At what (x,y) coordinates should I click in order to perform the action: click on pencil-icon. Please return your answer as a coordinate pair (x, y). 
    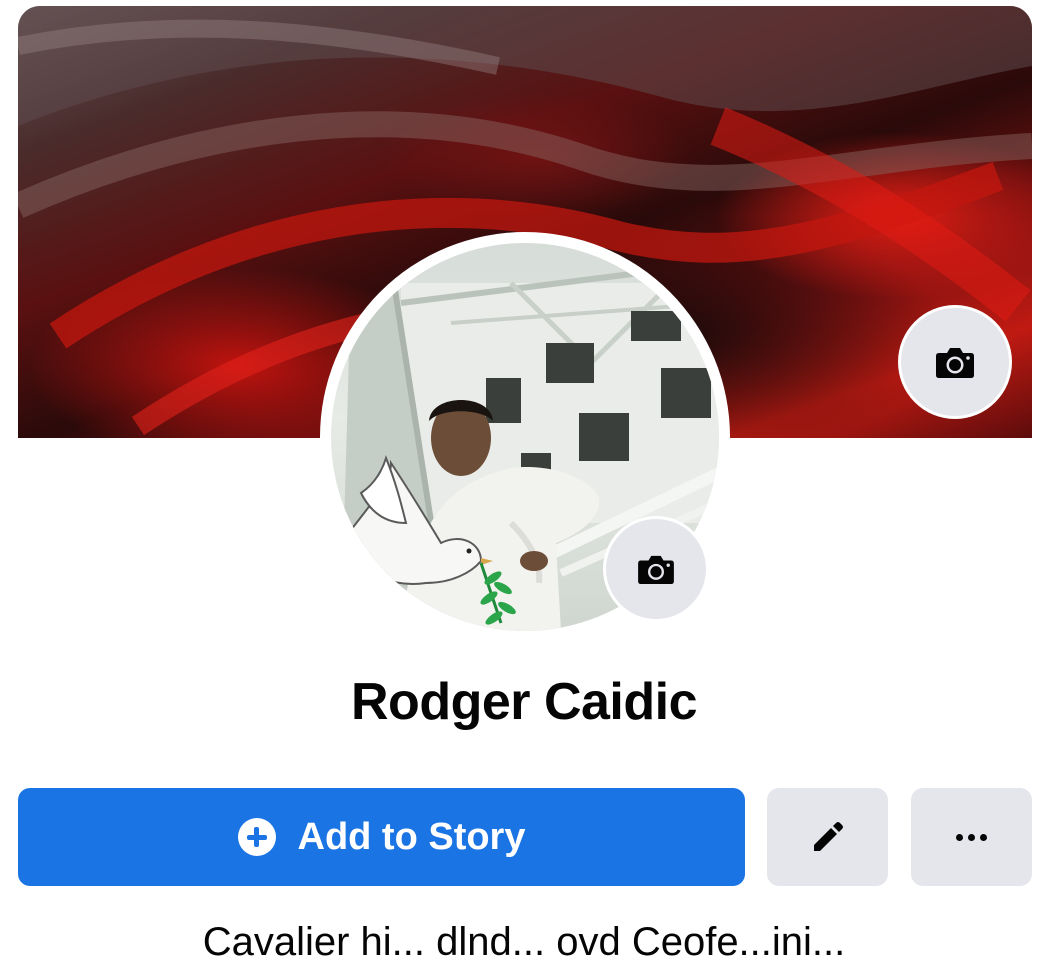
    Looking at the image, I should click on (828, 836).